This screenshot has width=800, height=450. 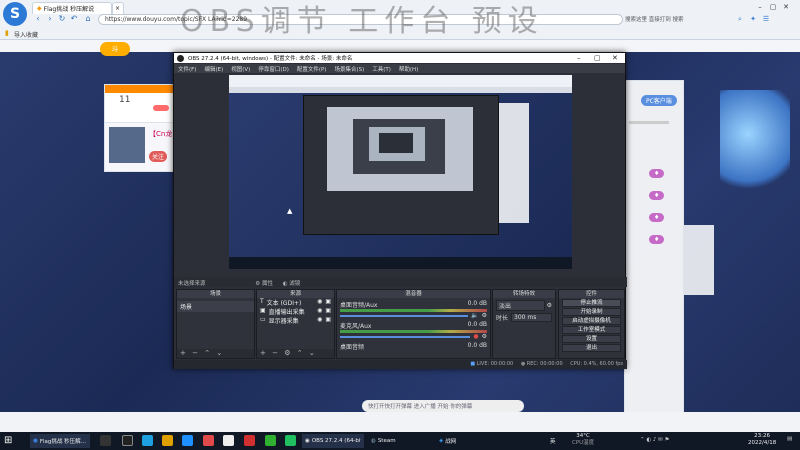 I want to click on source-item: ▣ 直播输出采集 ◉ ▣, so click(x=295, y=311).